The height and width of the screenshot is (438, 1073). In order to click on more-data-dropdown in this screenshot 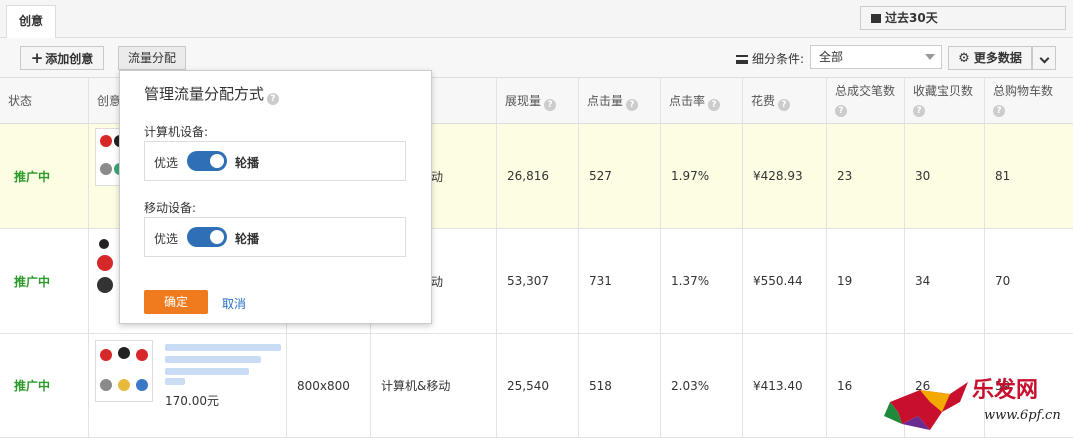, I will do `click(1044, 58)`.